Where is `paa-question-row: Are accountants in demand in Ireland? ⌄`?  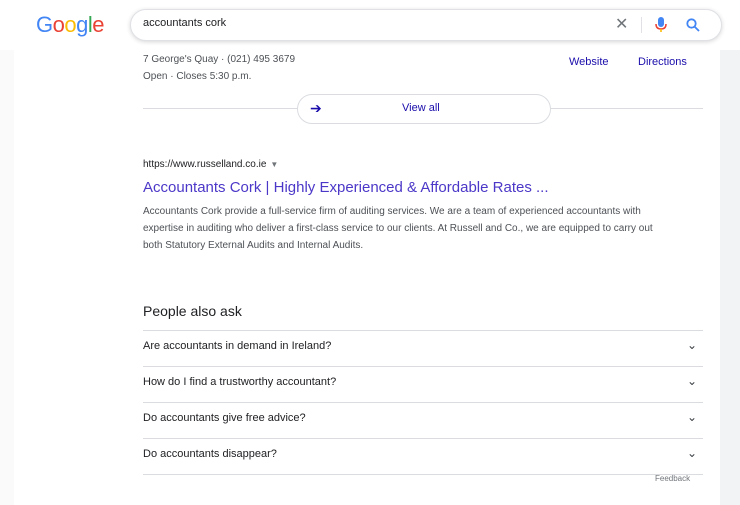
paa-question-row: Are accountants in demand in Ireland? ⌄ is located at coordinates (423, 348).